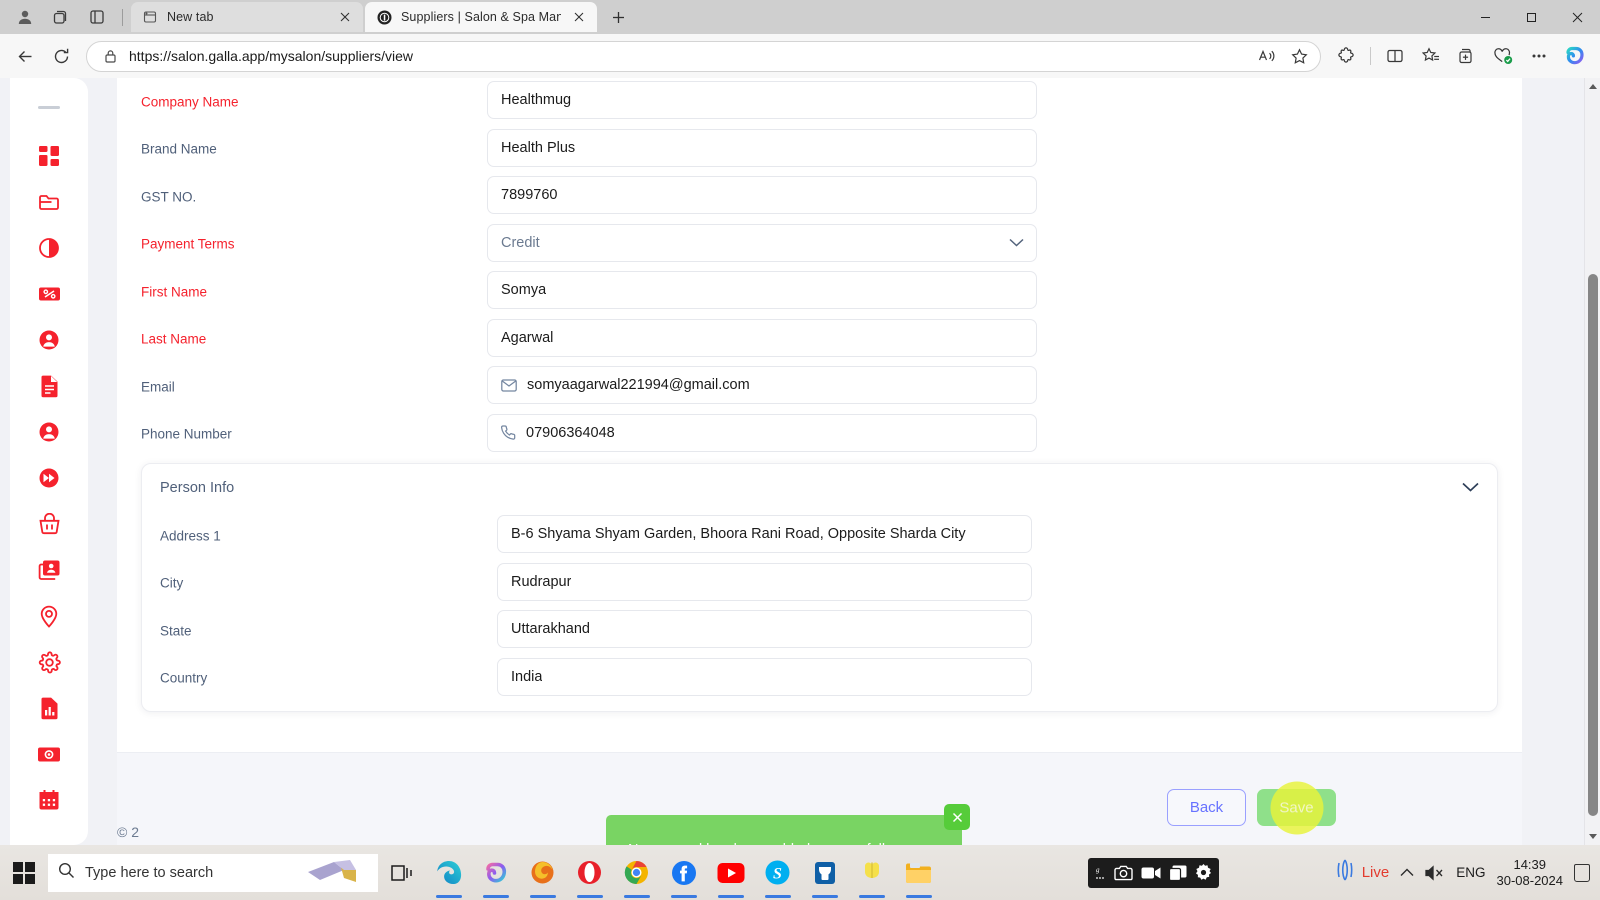 The image size is (1600, 900). What do you see at coordinates (1178, 873) in the screenshot?
I see `window-capture-icon` at bounding box center [1178, 873].